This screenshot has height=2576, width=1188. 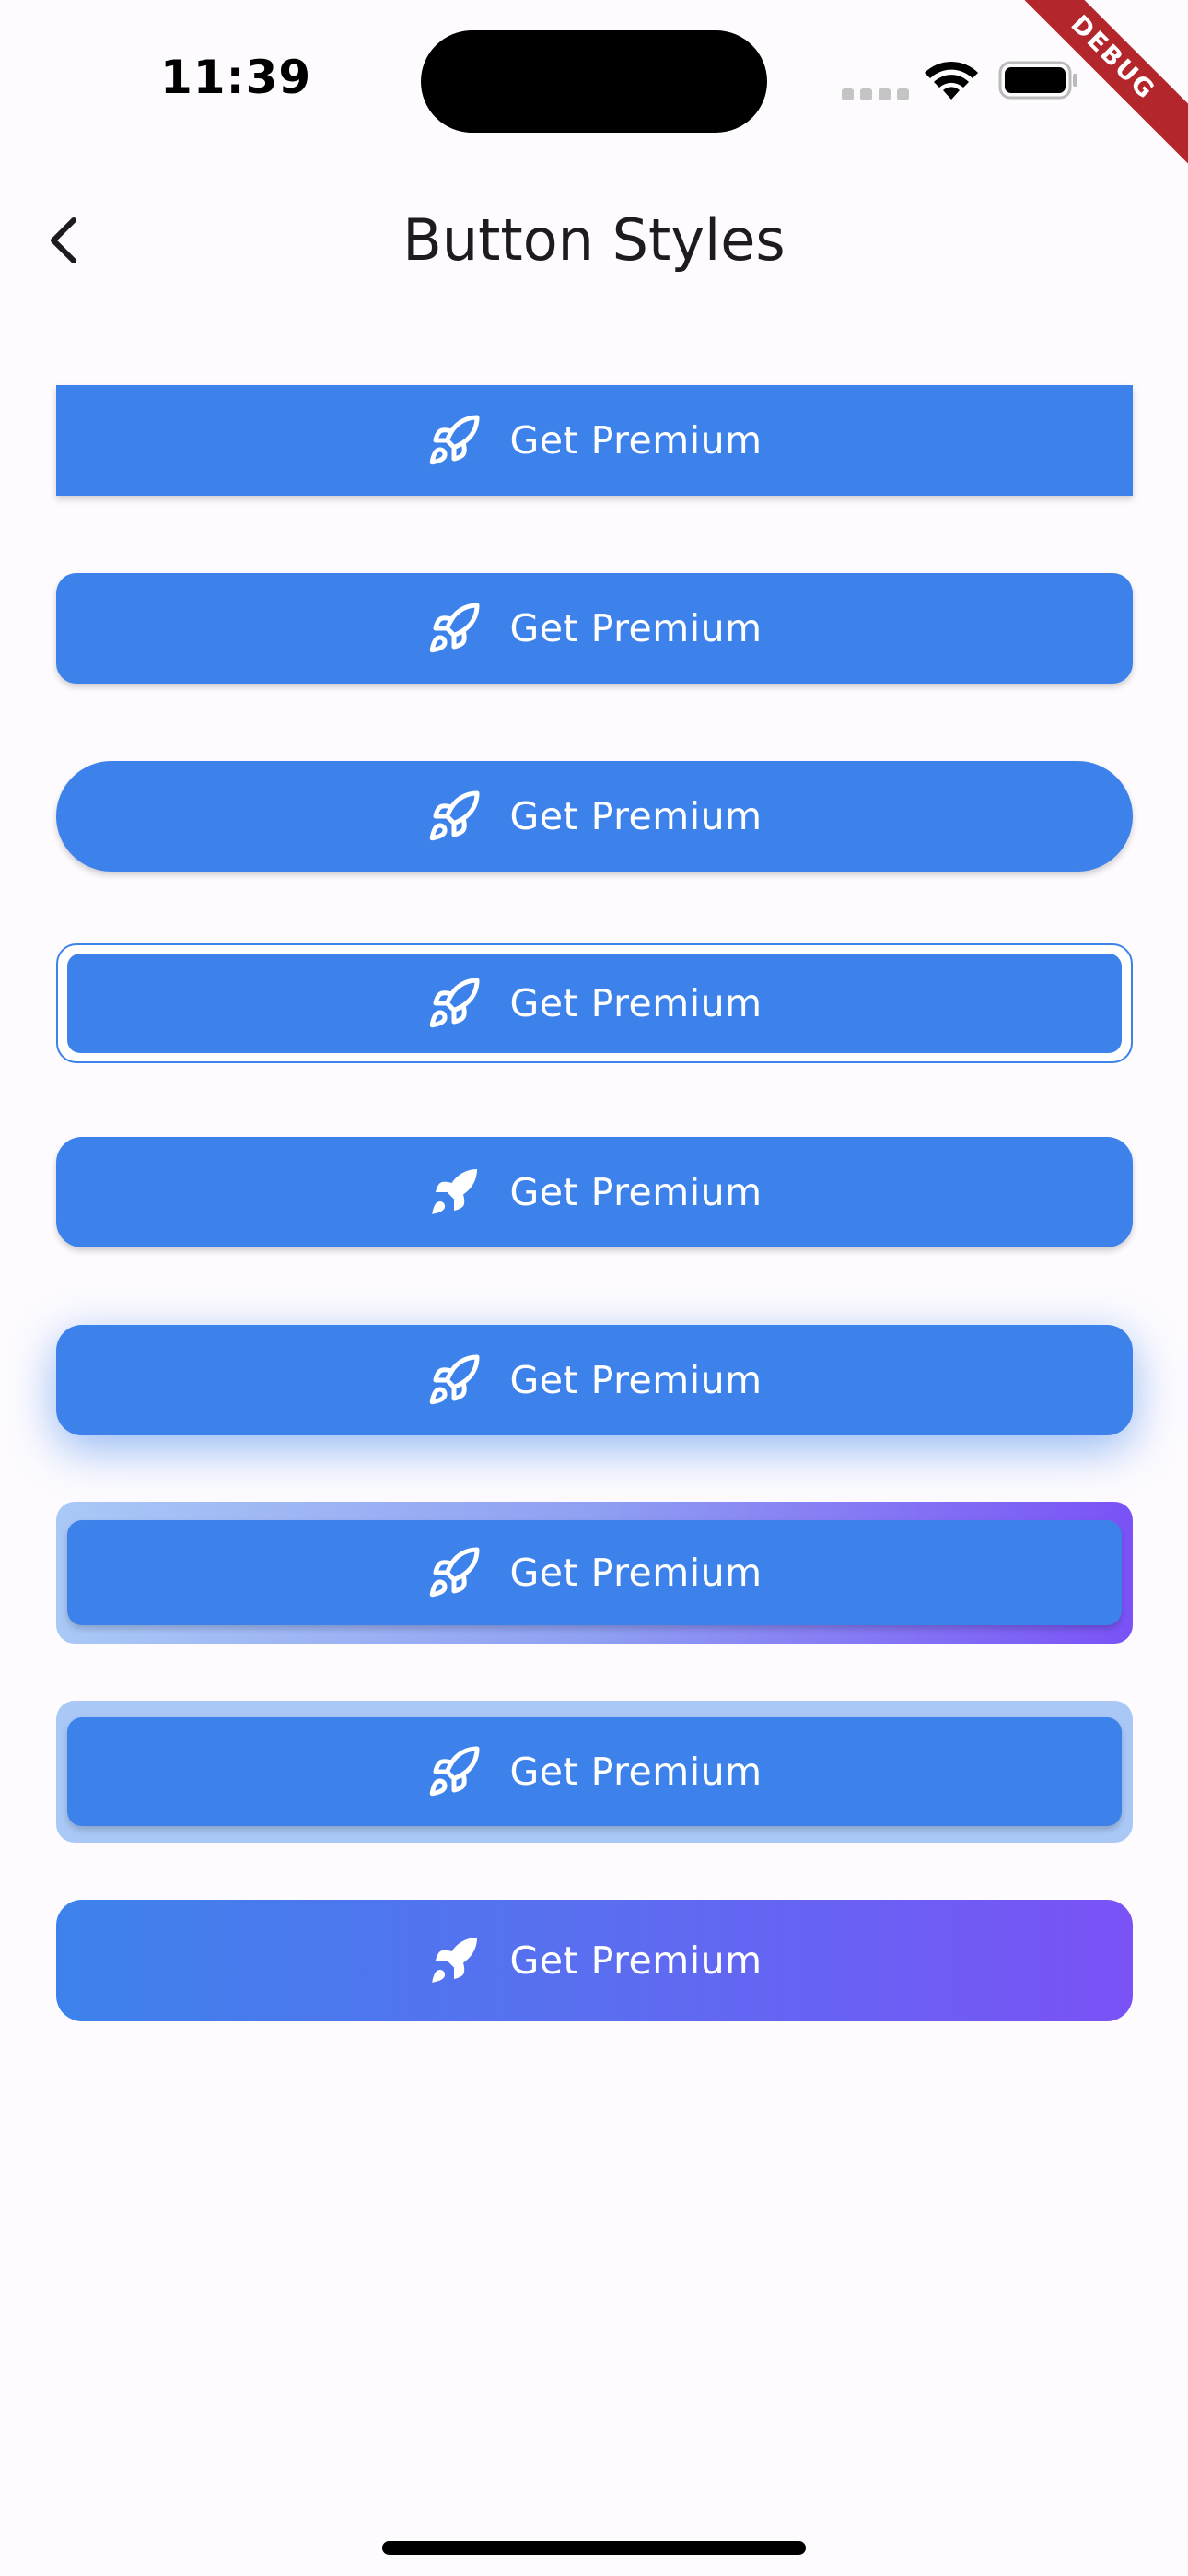 I want to click on status-bar: 11:39 DEBUG, so click(x=594, y=89).